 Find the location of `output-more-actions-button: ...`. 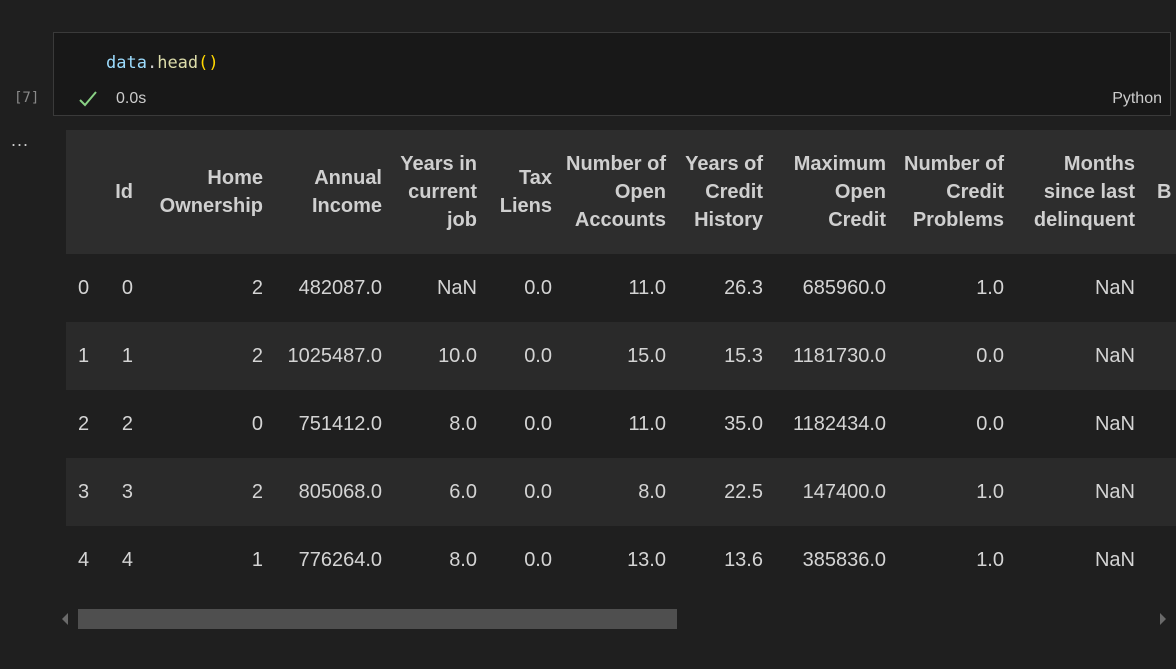

output-more-actions-button: ... is located at coordinates (20, 140).